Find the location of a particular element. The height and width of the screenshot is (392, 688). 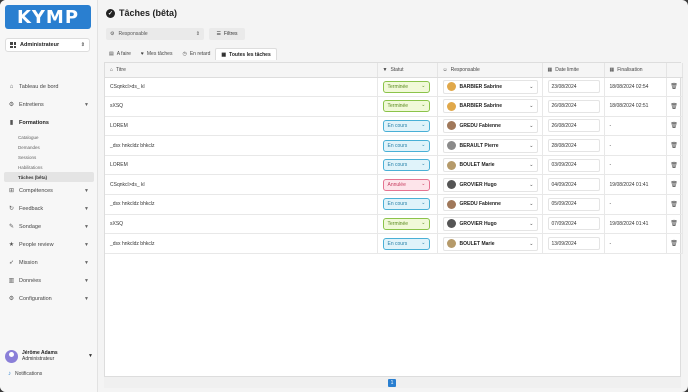

column-header-titre: ⌂ Titre is located at coordinates (241, 70).